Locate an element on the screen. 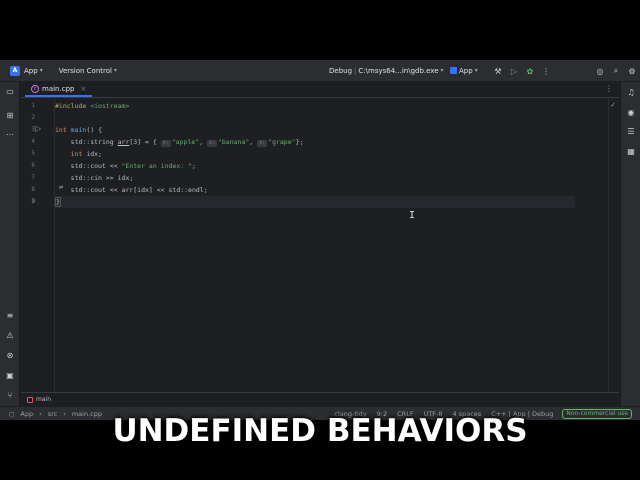 The height and width of the screenshot is (480, 640). services-icon: ≡ is located at coordinates (10, 315).